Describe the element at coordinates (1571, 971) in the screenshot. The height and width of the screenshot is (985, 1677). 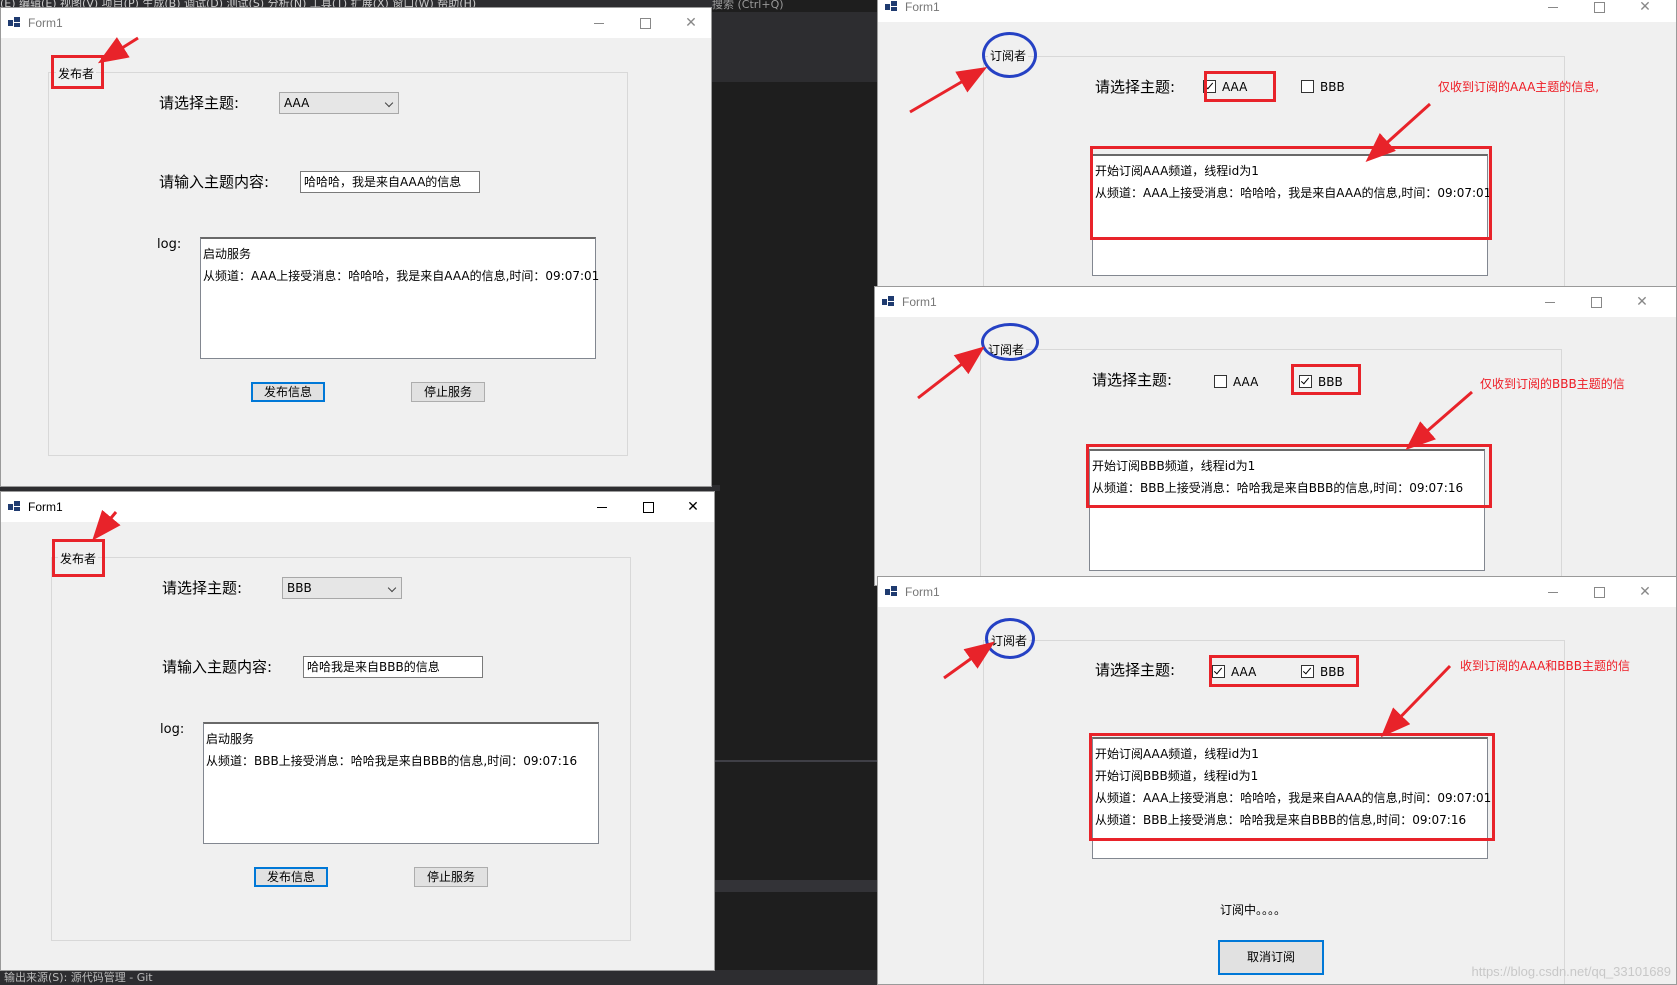
I see `watermark: https://blog.csdn.net/qq_33101689` at that location.